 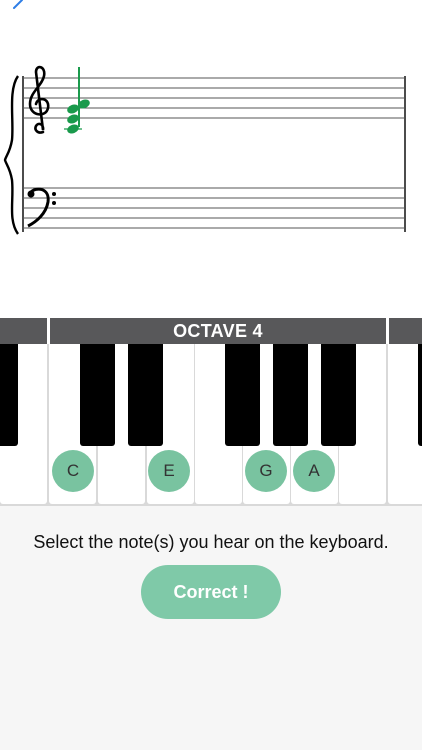 I want to click on staff-brace, so click(x=11, y=155).